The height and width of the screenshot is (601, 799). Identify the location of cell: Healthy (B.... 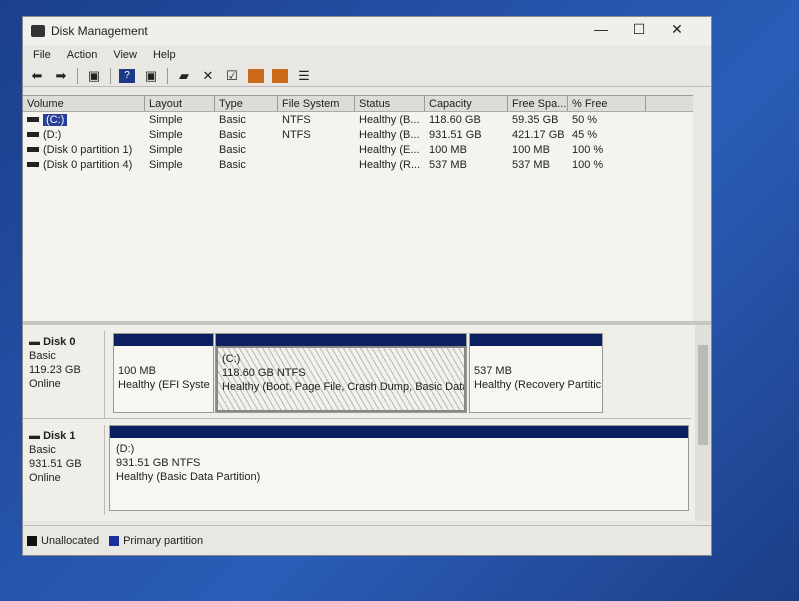
(389, 119).